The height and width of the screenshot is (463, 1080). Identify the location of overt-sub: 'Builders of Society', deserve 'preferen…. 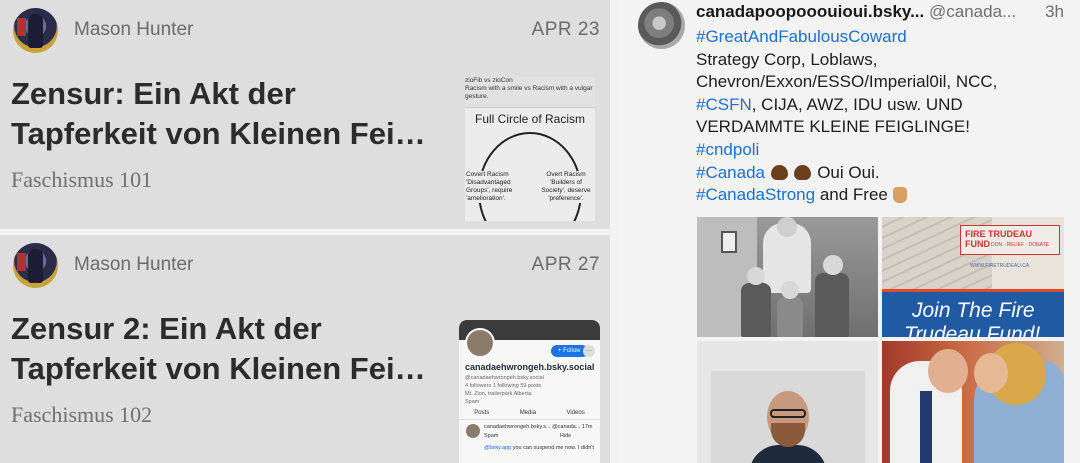
(566, 190).